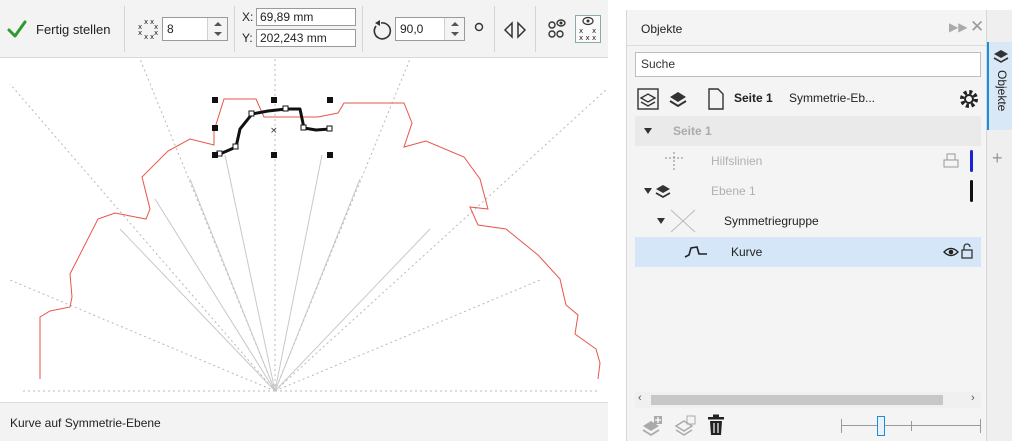 This screenshot has height=441, width=1012. Describe the element at coordinates (304, 421) in the screenshot. I see `status-bar: Kurve auf Symmetrie-Ebene` at that location.